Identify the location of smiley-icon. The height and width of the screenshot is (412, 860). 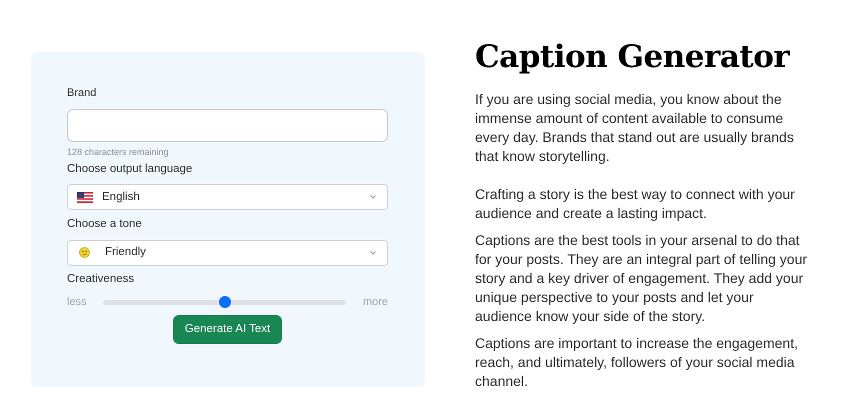
(84, 252).